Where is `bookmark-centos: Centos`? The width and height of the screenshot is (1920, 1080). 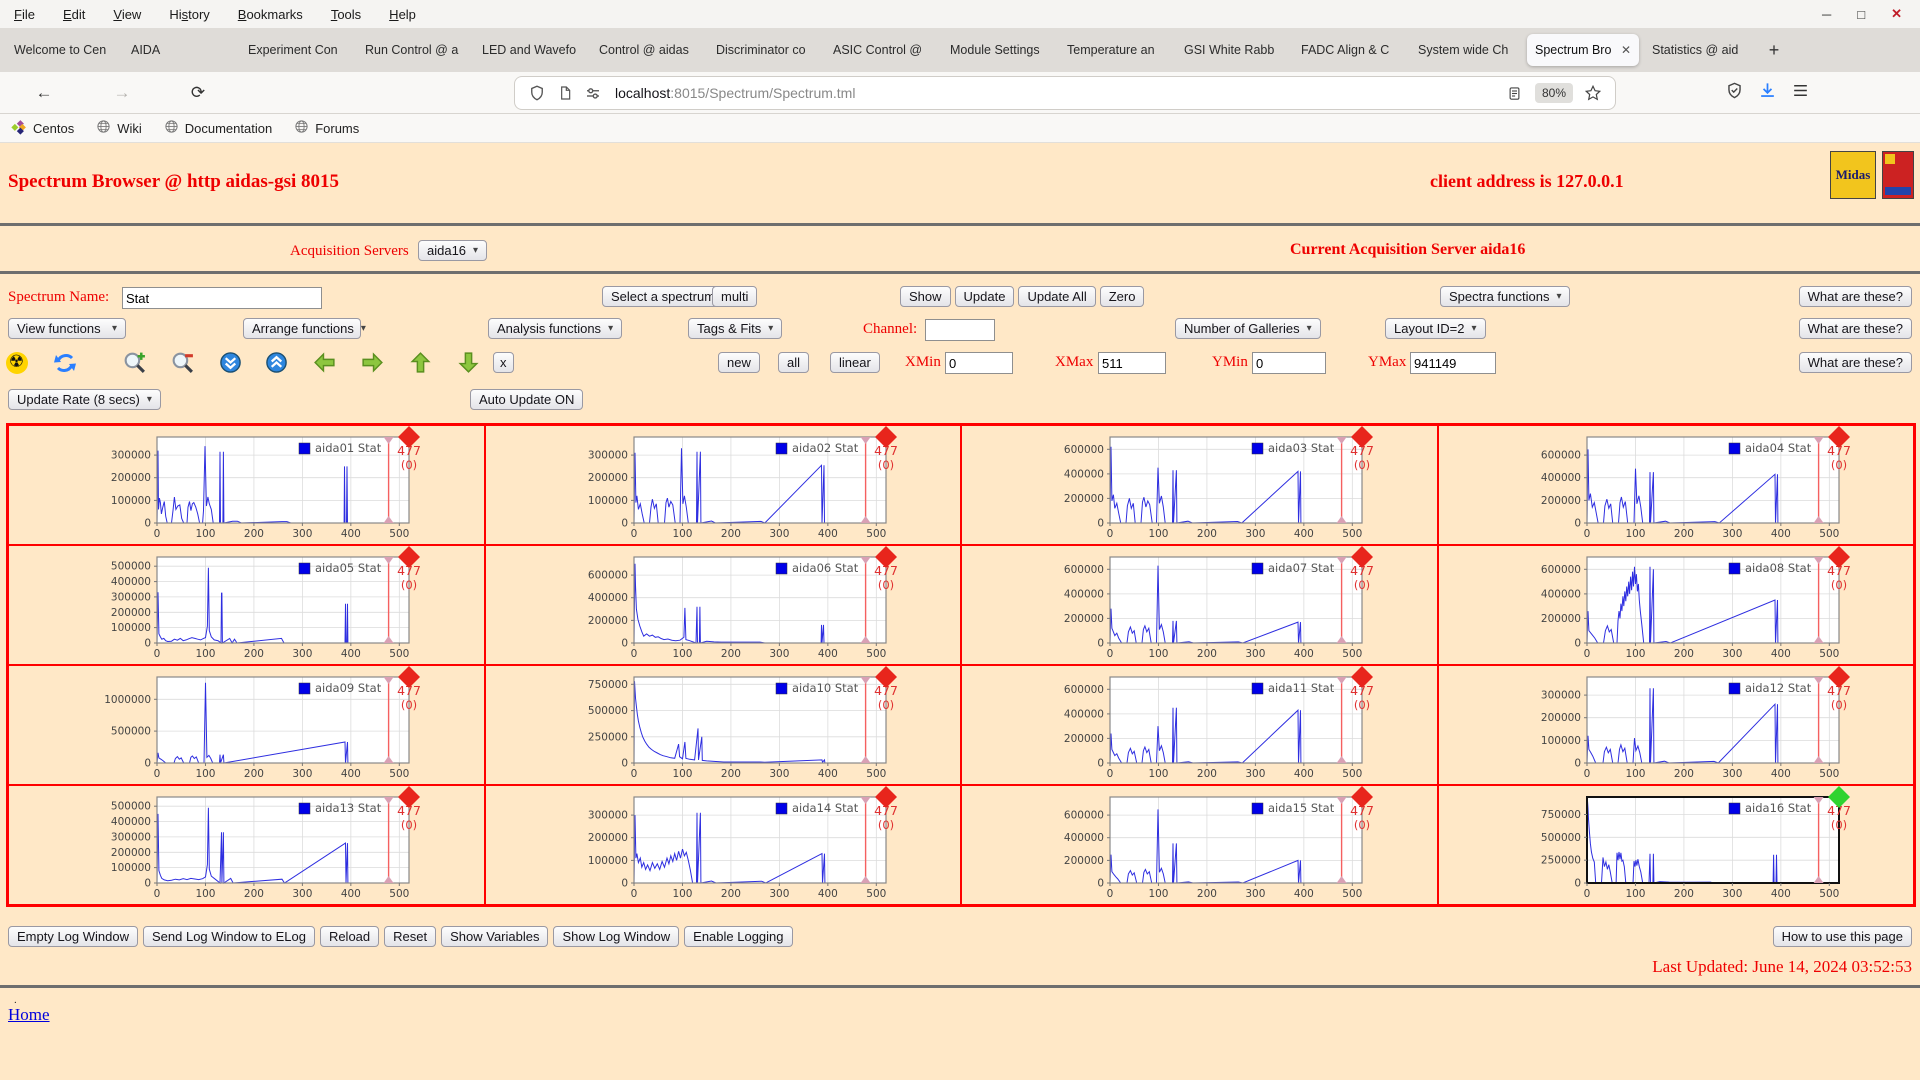 bookmark-centos: Centos is located at coordinates (42, 128).